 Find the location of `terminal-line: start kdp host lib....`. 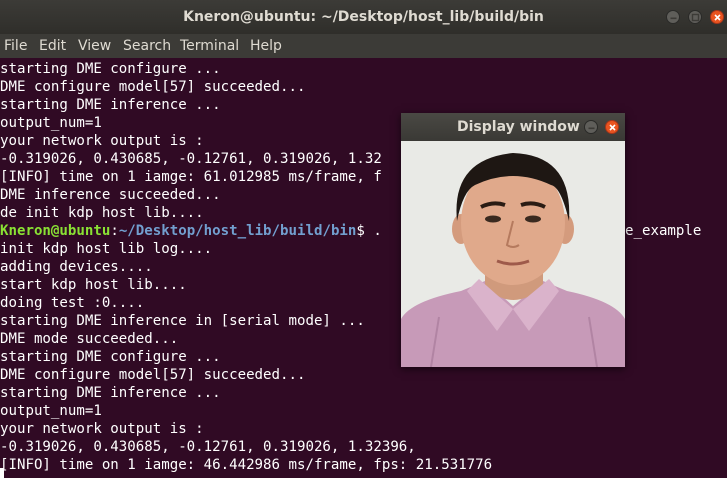

terminal-line: start kdp host lib.... is located at coordinates (93, 285).